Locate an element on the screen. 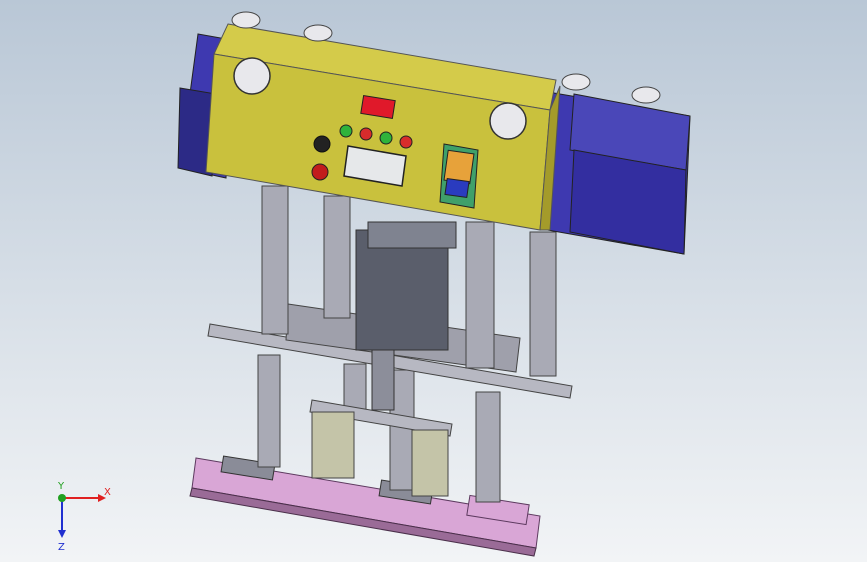 This screenshot has height=562, width=867. controller-panel is located at coordinates (459, 176).